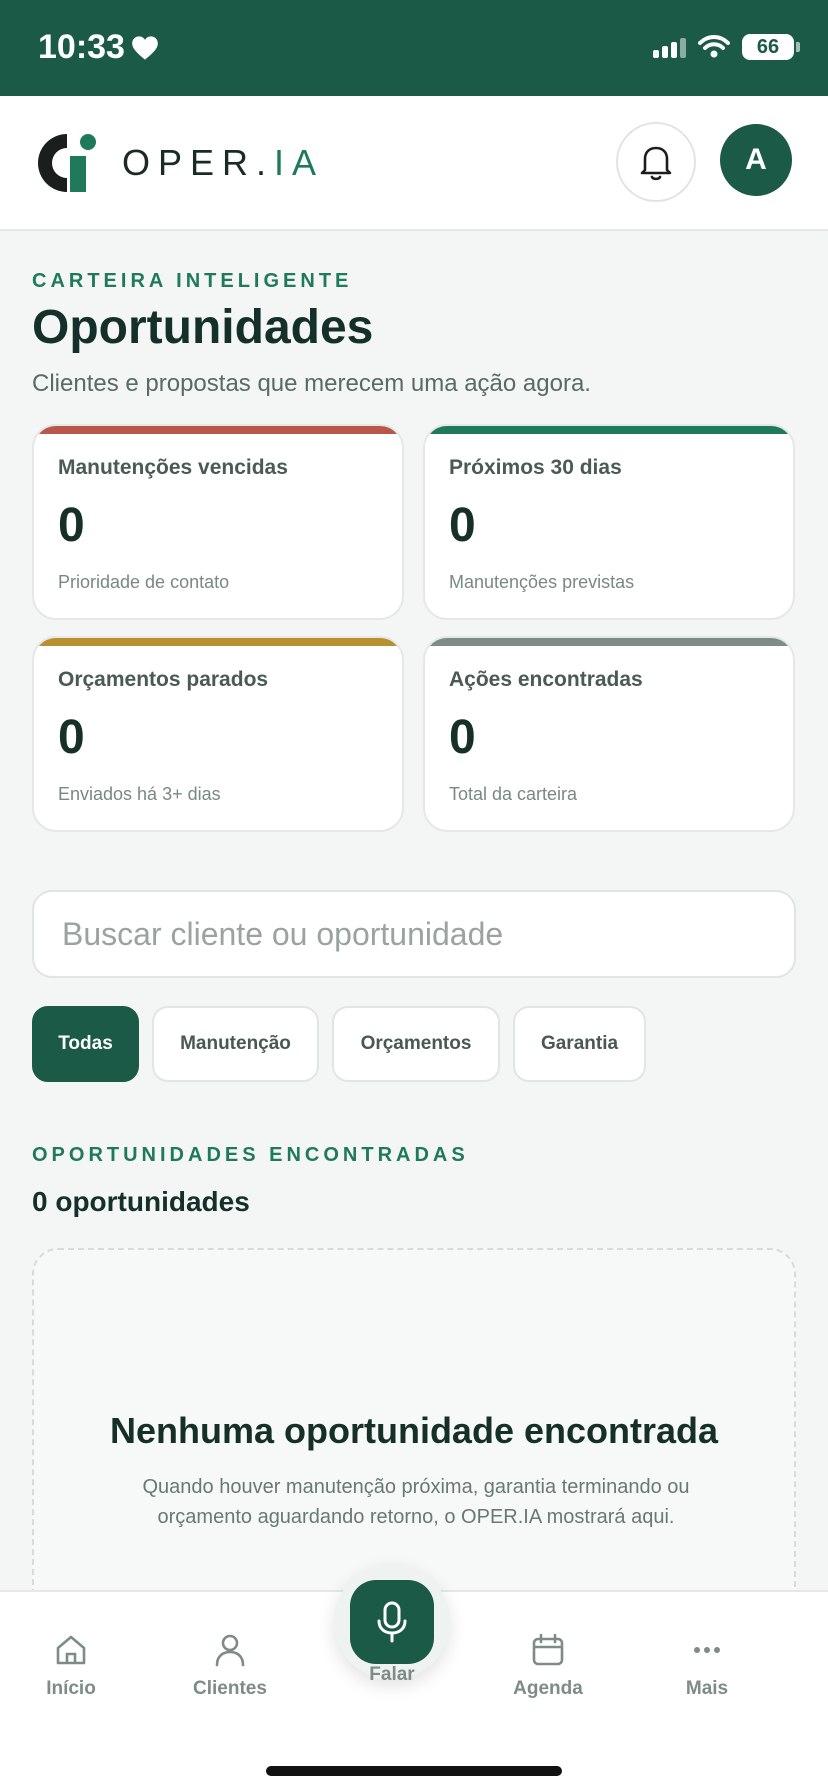  I want to click on calendar-icon, so click(548, 1649).